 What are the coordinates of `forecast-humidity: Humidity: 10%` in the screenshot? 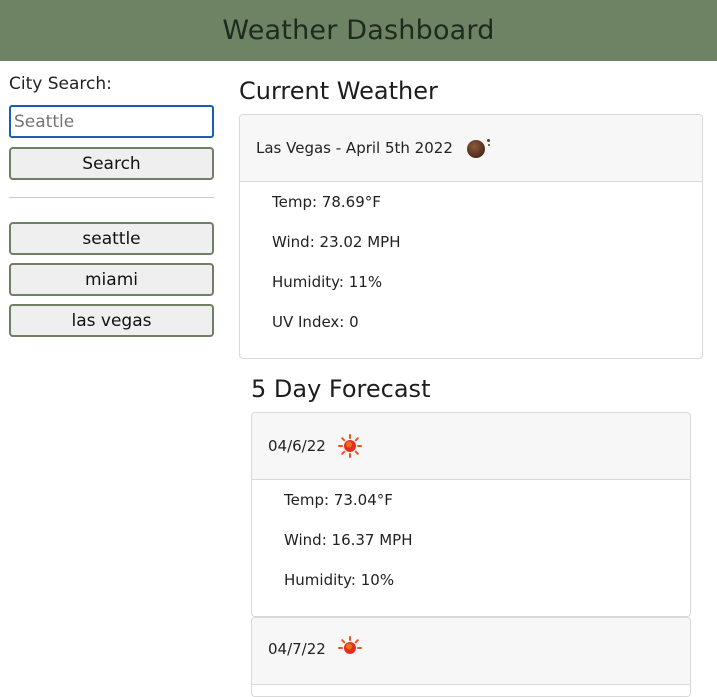 It's located at (339, 580).